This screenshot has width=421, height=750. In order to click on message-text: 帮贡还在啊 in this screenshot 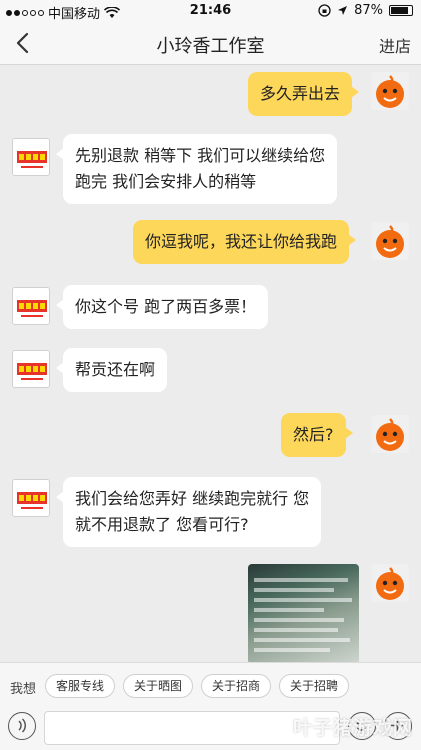, I will do `click(115, 369)`.